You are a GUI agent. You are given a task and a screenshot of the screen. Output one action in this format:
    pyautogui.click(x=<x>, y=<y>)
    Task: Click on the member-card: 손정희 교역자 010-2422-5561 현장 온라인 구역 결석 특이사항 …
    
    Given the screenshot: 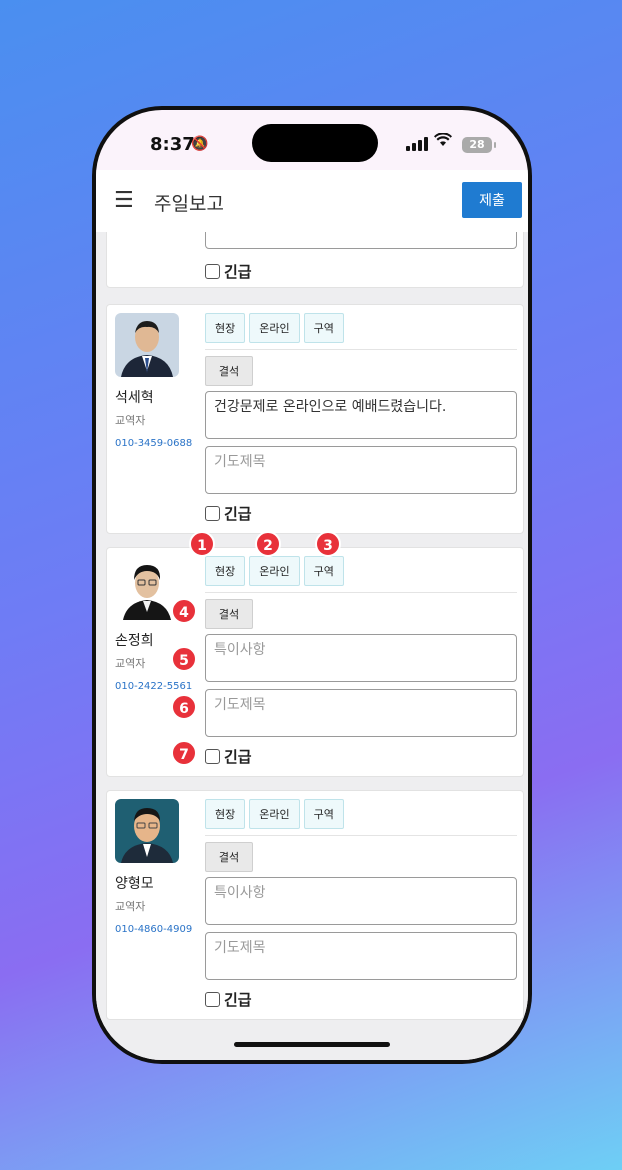 What is the action you would take?
    pyautogui.click(x=315, y=654)
    